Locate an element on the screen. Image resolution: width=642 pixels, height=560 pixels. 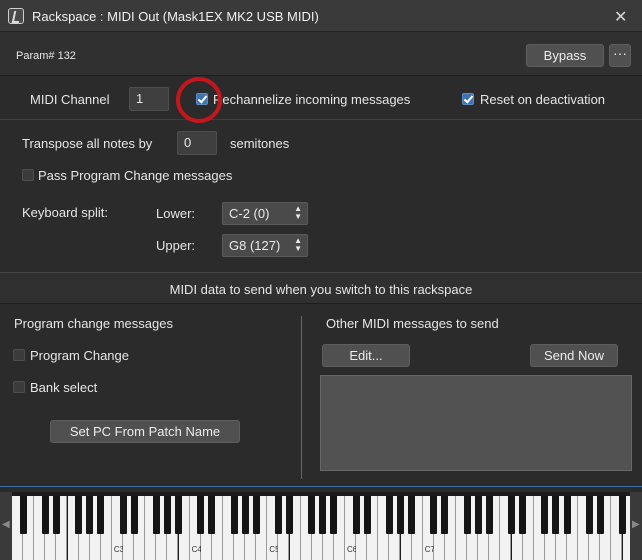
midi-channel-input: 1 is located at coordinates (149, 99).